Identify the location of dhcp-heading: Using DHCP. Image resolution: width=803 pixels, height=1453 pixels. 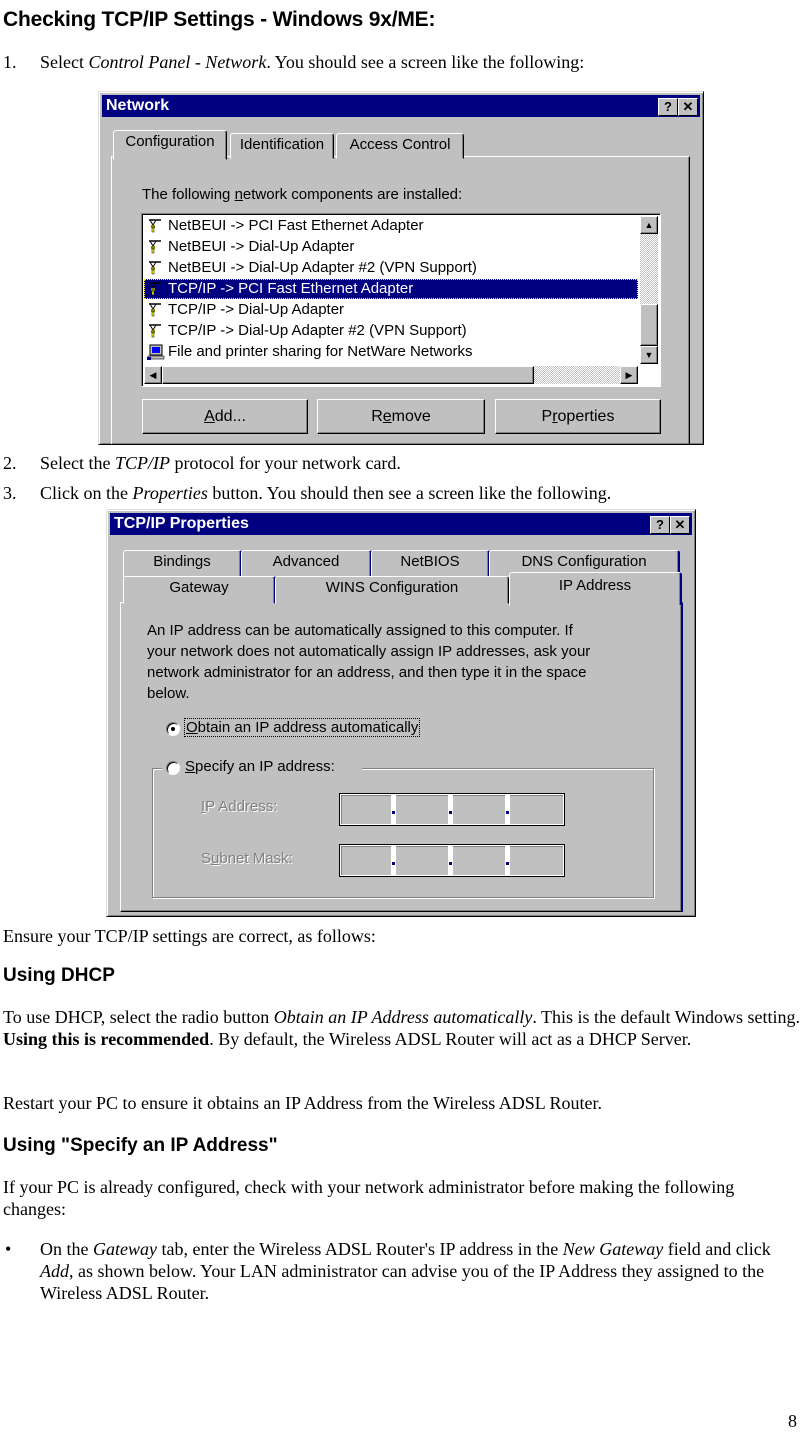
(59, 975).